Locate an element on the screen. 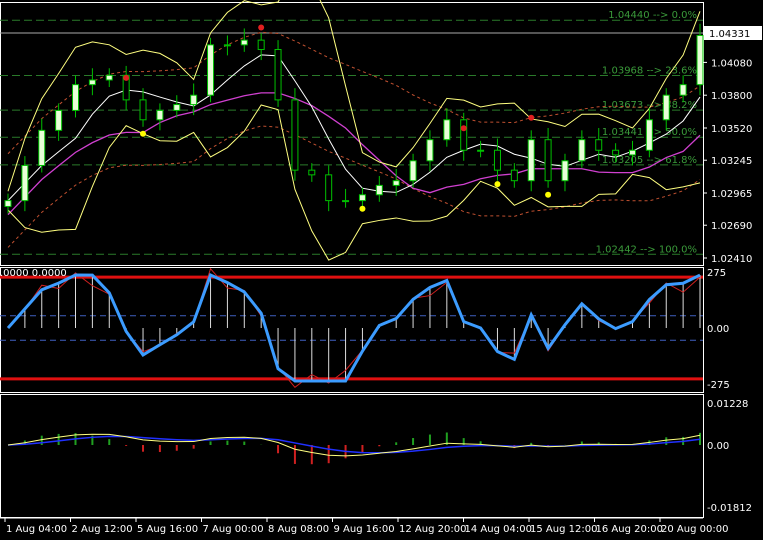 This screenshot has width=763, height=540. macd-tick-label: 0.01228 is located at coordinates (727, 404).